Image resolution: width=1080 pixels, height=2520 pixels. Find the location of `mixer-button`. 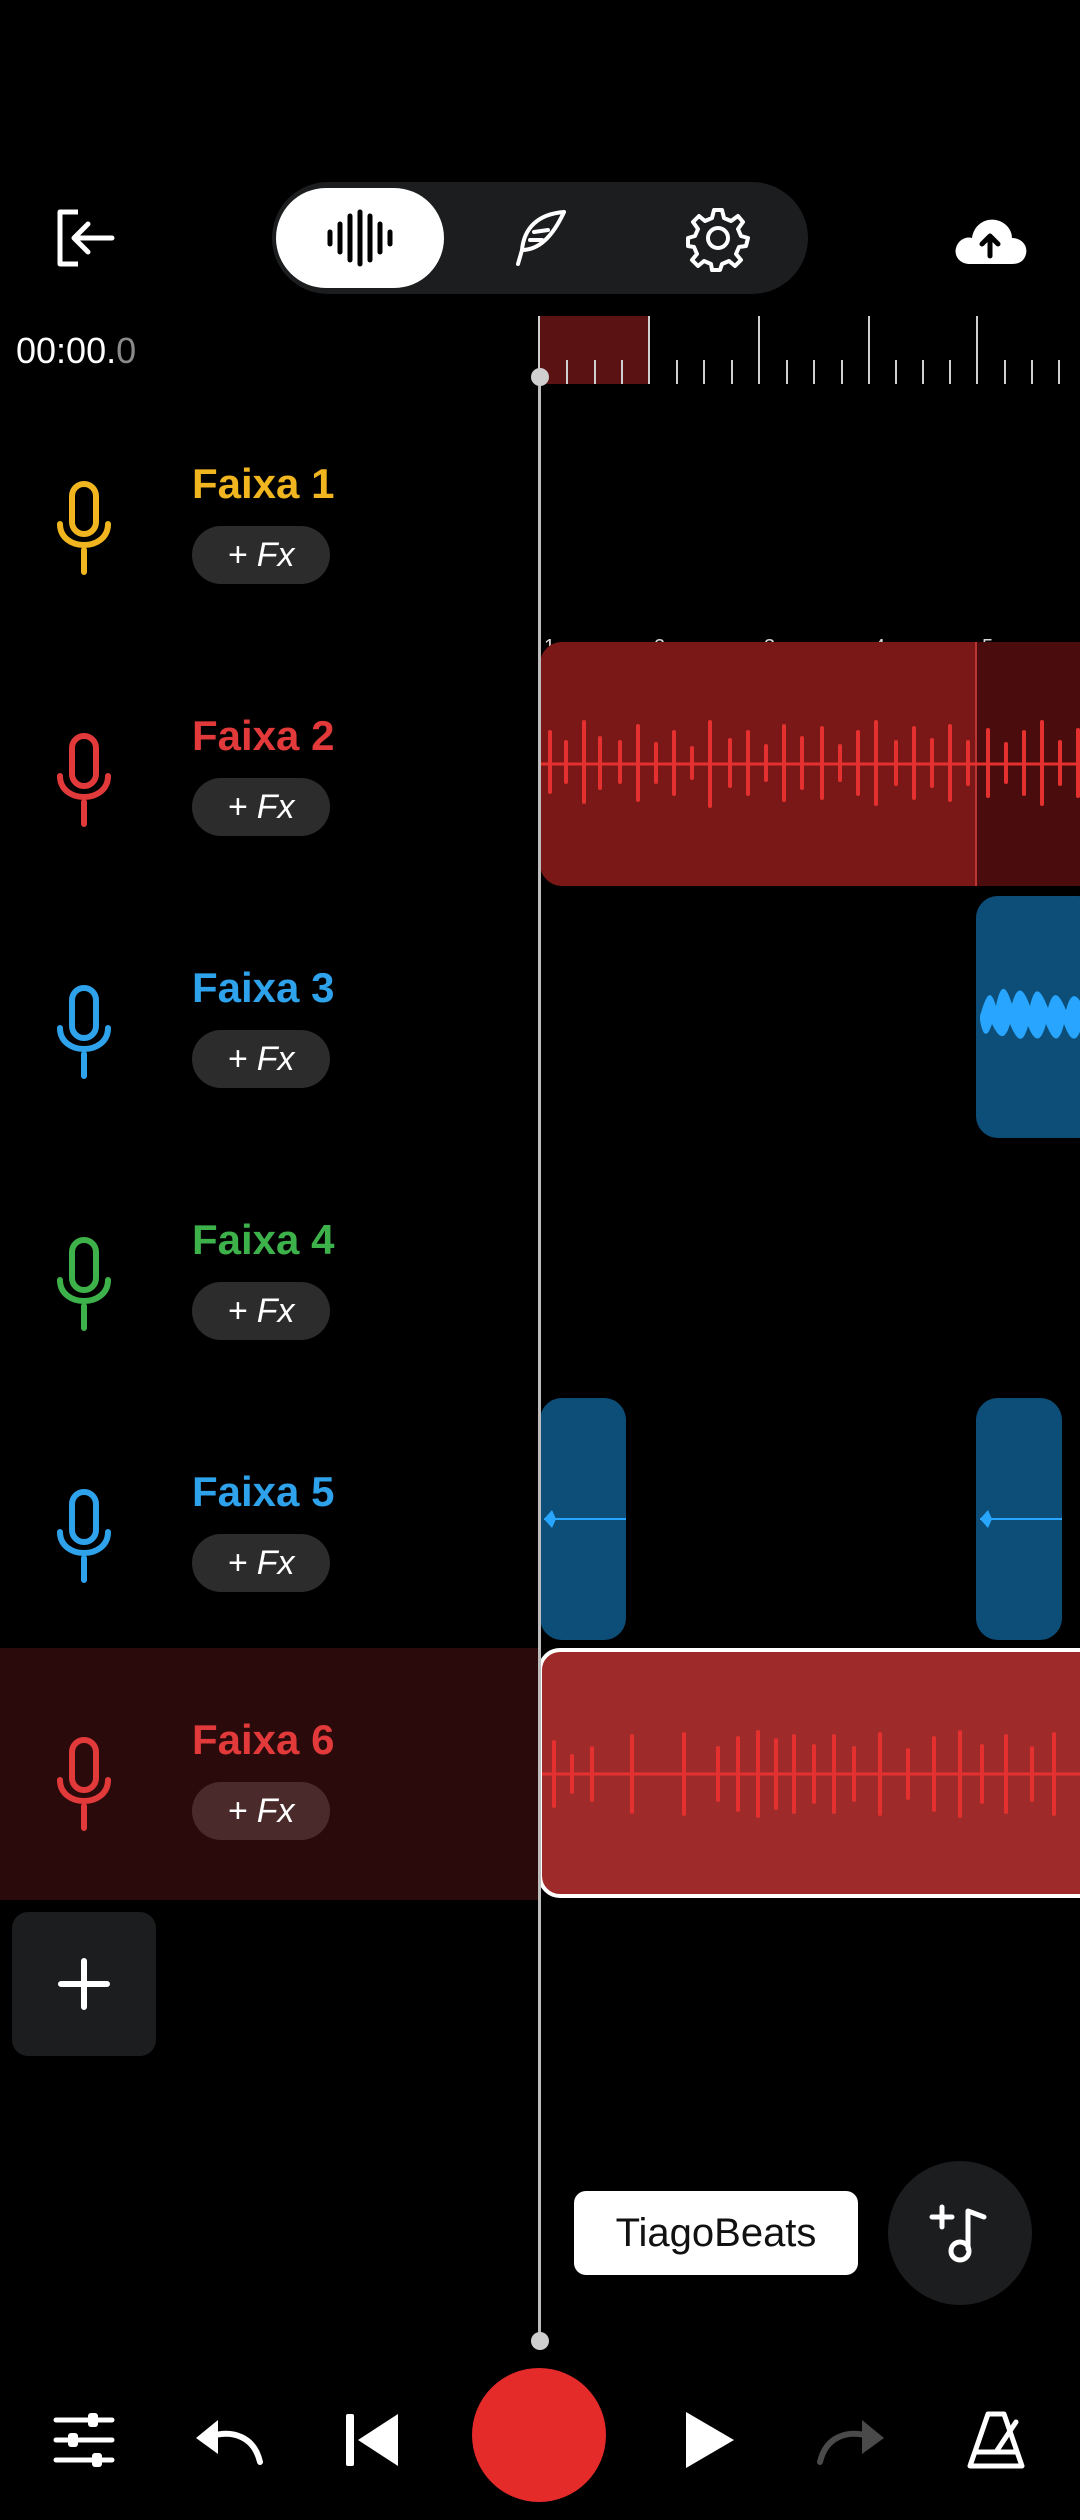

mixer-button is located at coordinates (84, 2440).